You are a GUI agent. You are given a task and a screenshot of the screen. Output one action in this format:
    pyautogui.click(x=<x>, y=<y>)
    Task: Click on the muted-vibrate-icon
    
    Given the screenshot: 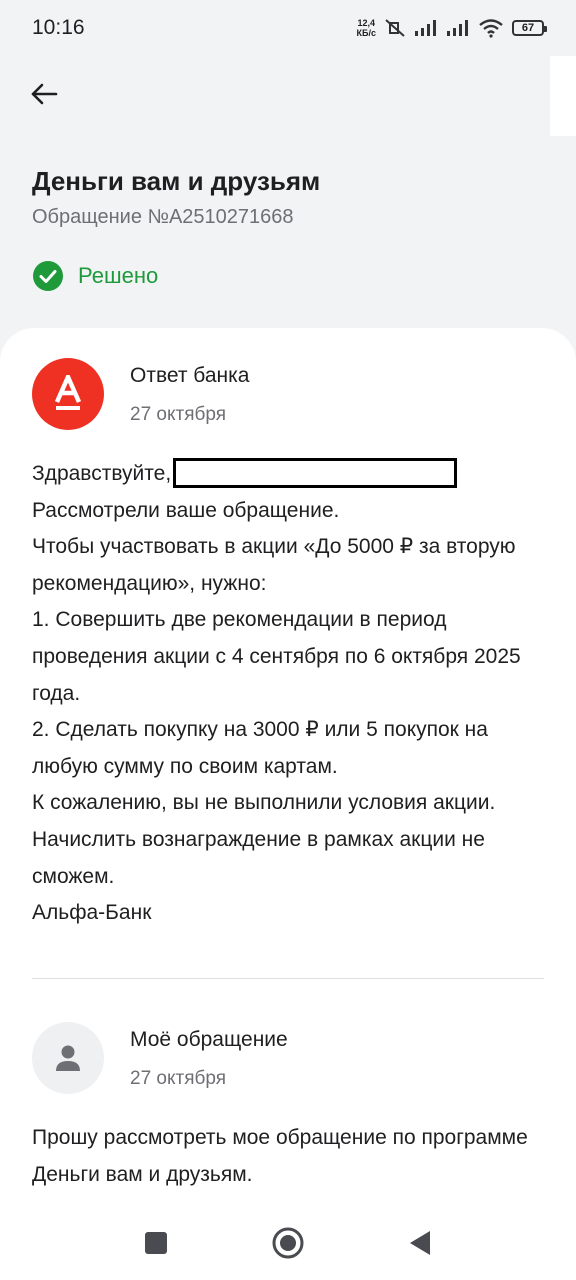 What is the action you would take?
    pyautogui.click(x=395, y=28)
    